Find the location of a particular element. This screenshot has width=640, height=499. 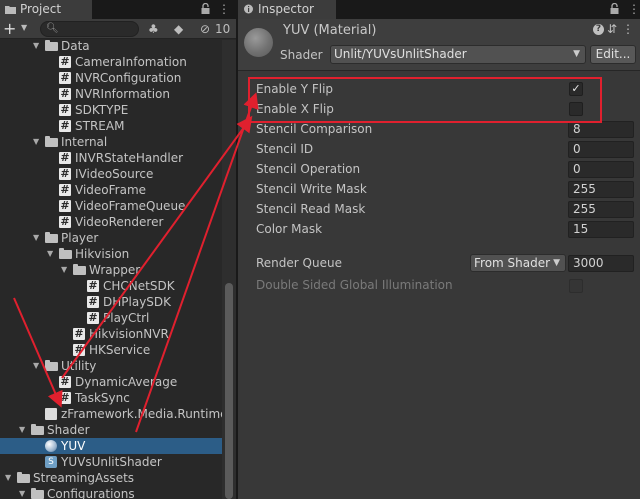

shader-icon: S is located at coordinates (51, 462).